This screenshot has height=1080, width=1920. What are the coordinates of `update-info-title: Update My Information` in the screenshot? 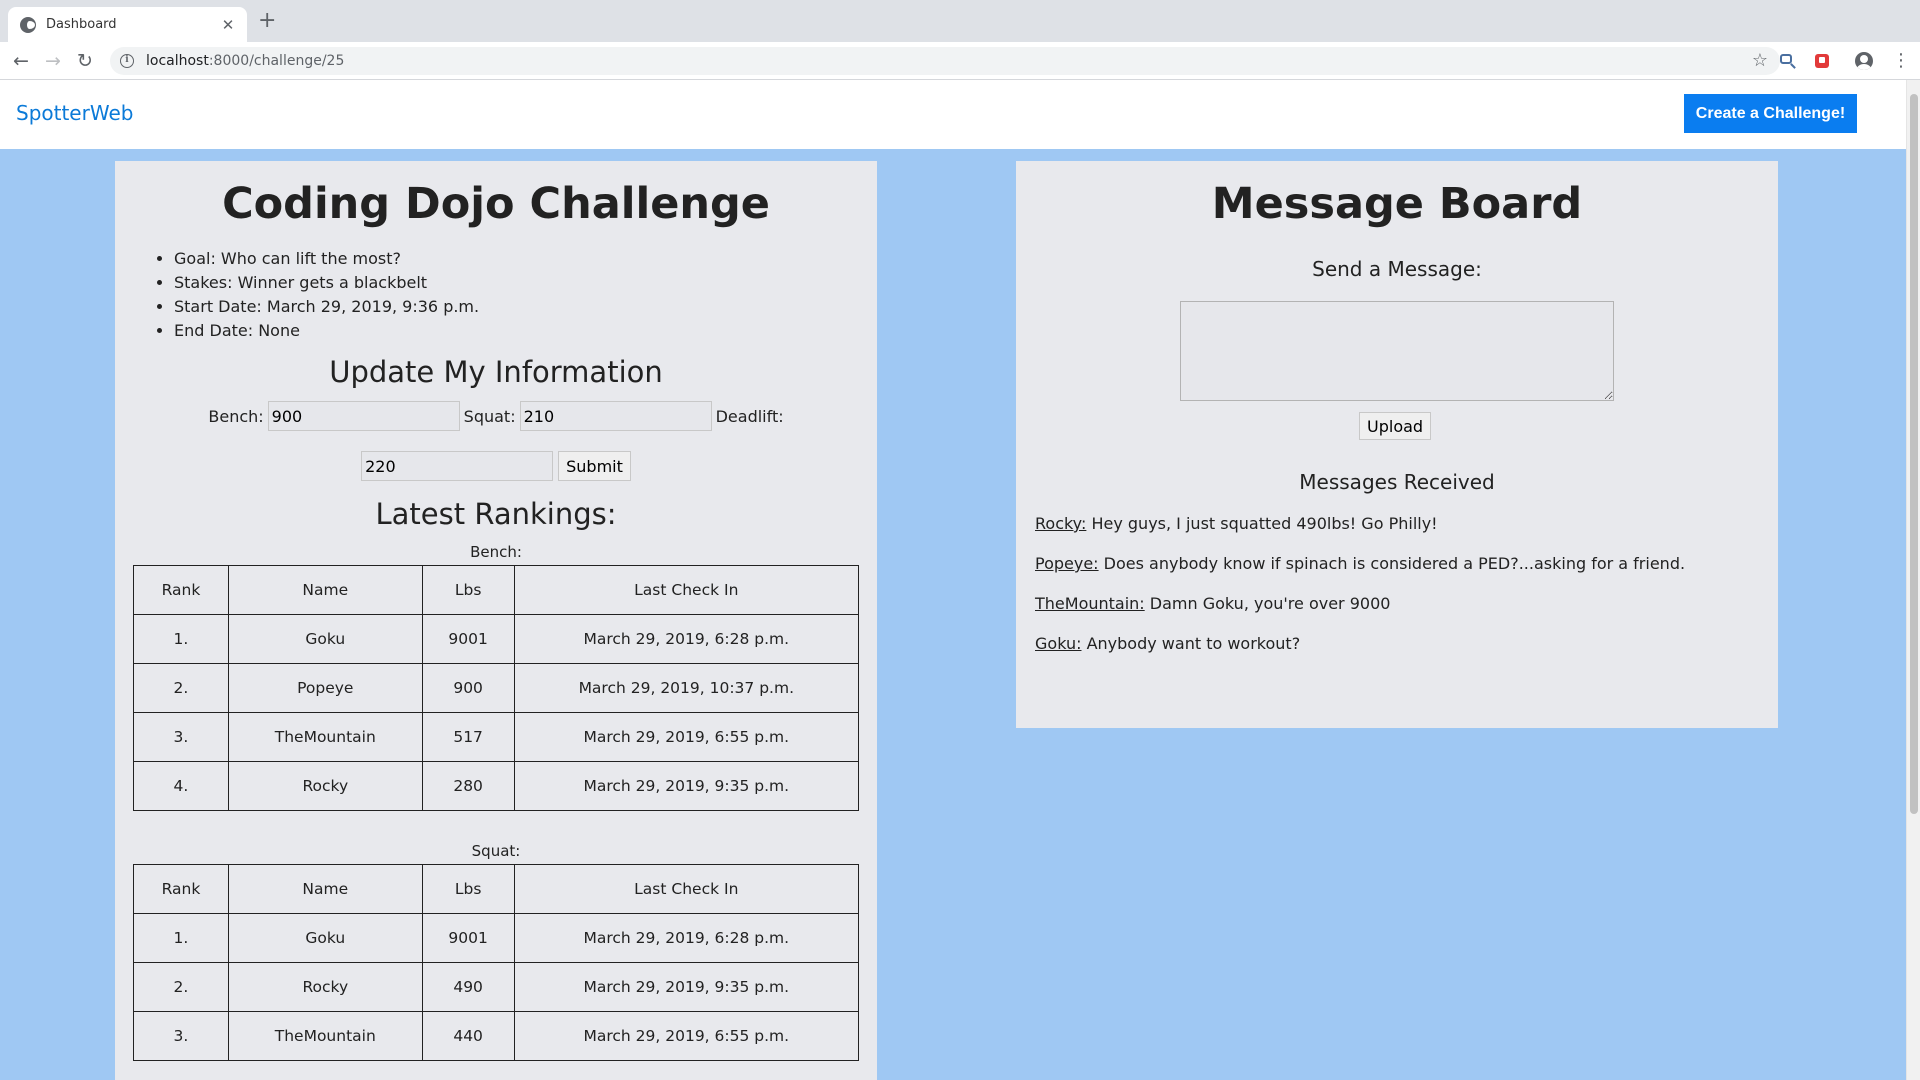 It's located at (496, 372).